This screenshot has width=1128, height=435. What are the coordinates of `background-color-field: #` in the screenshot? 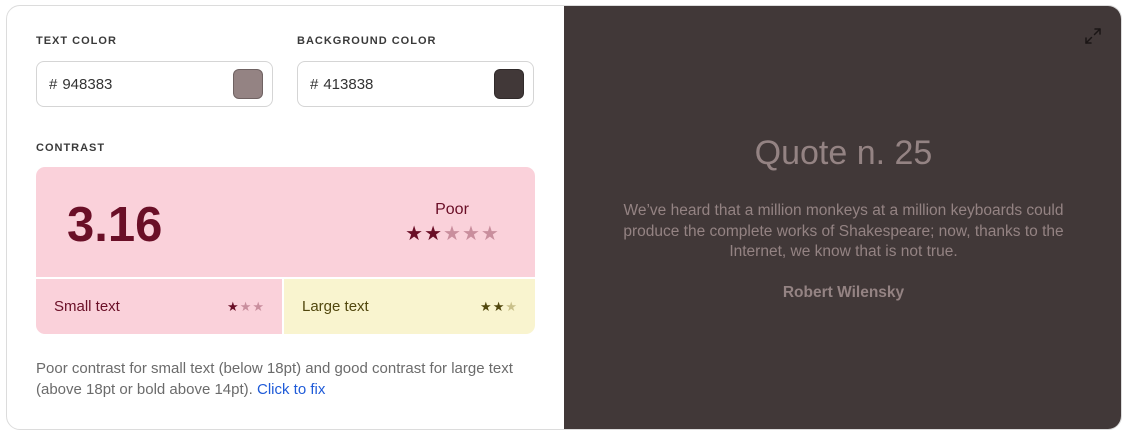 It's located at (415, 84).